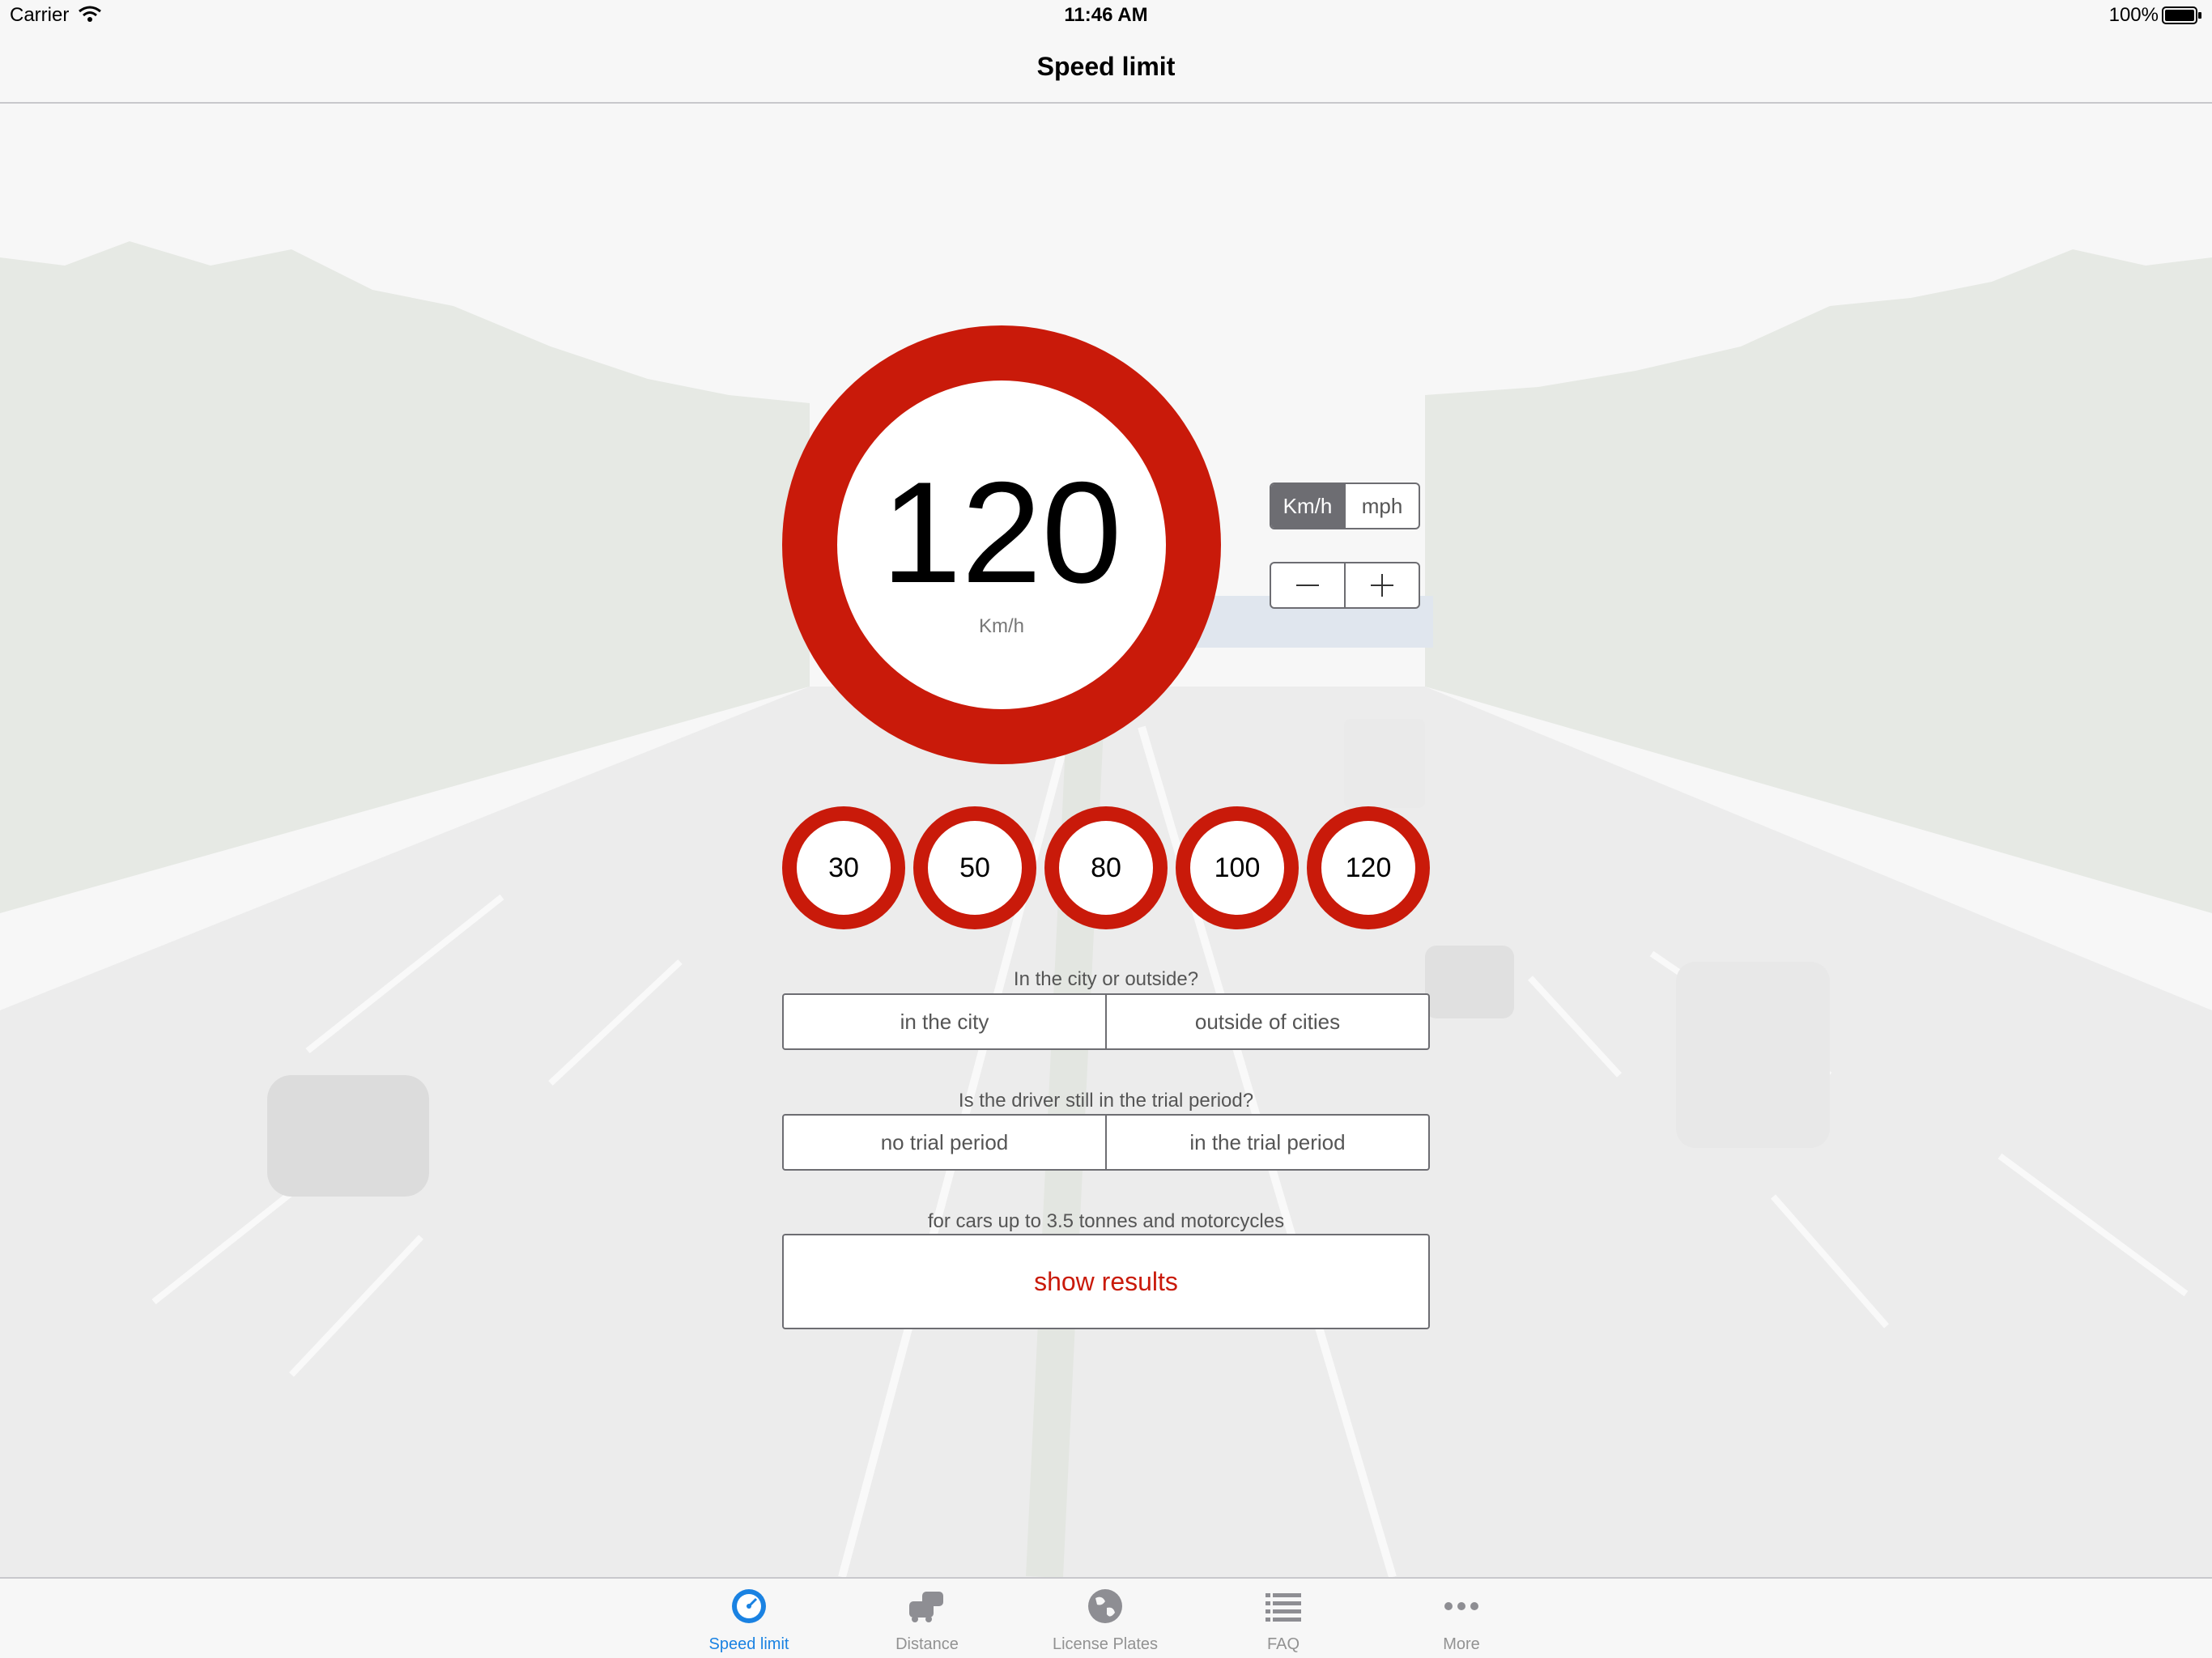  I want to click on tab-label: More, so click(1462, 1644).